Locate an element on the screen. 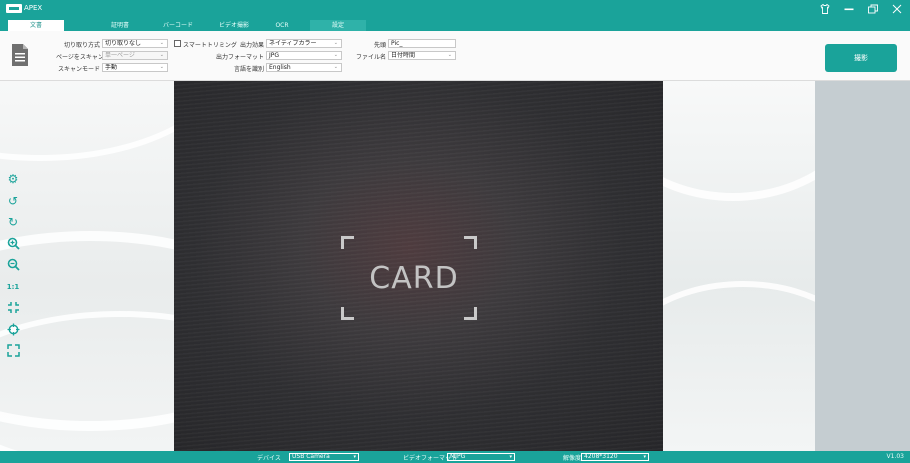 The width and height of the screenshot is (910, 463). tab-document: 文書 is located at coordinates (36, 25).